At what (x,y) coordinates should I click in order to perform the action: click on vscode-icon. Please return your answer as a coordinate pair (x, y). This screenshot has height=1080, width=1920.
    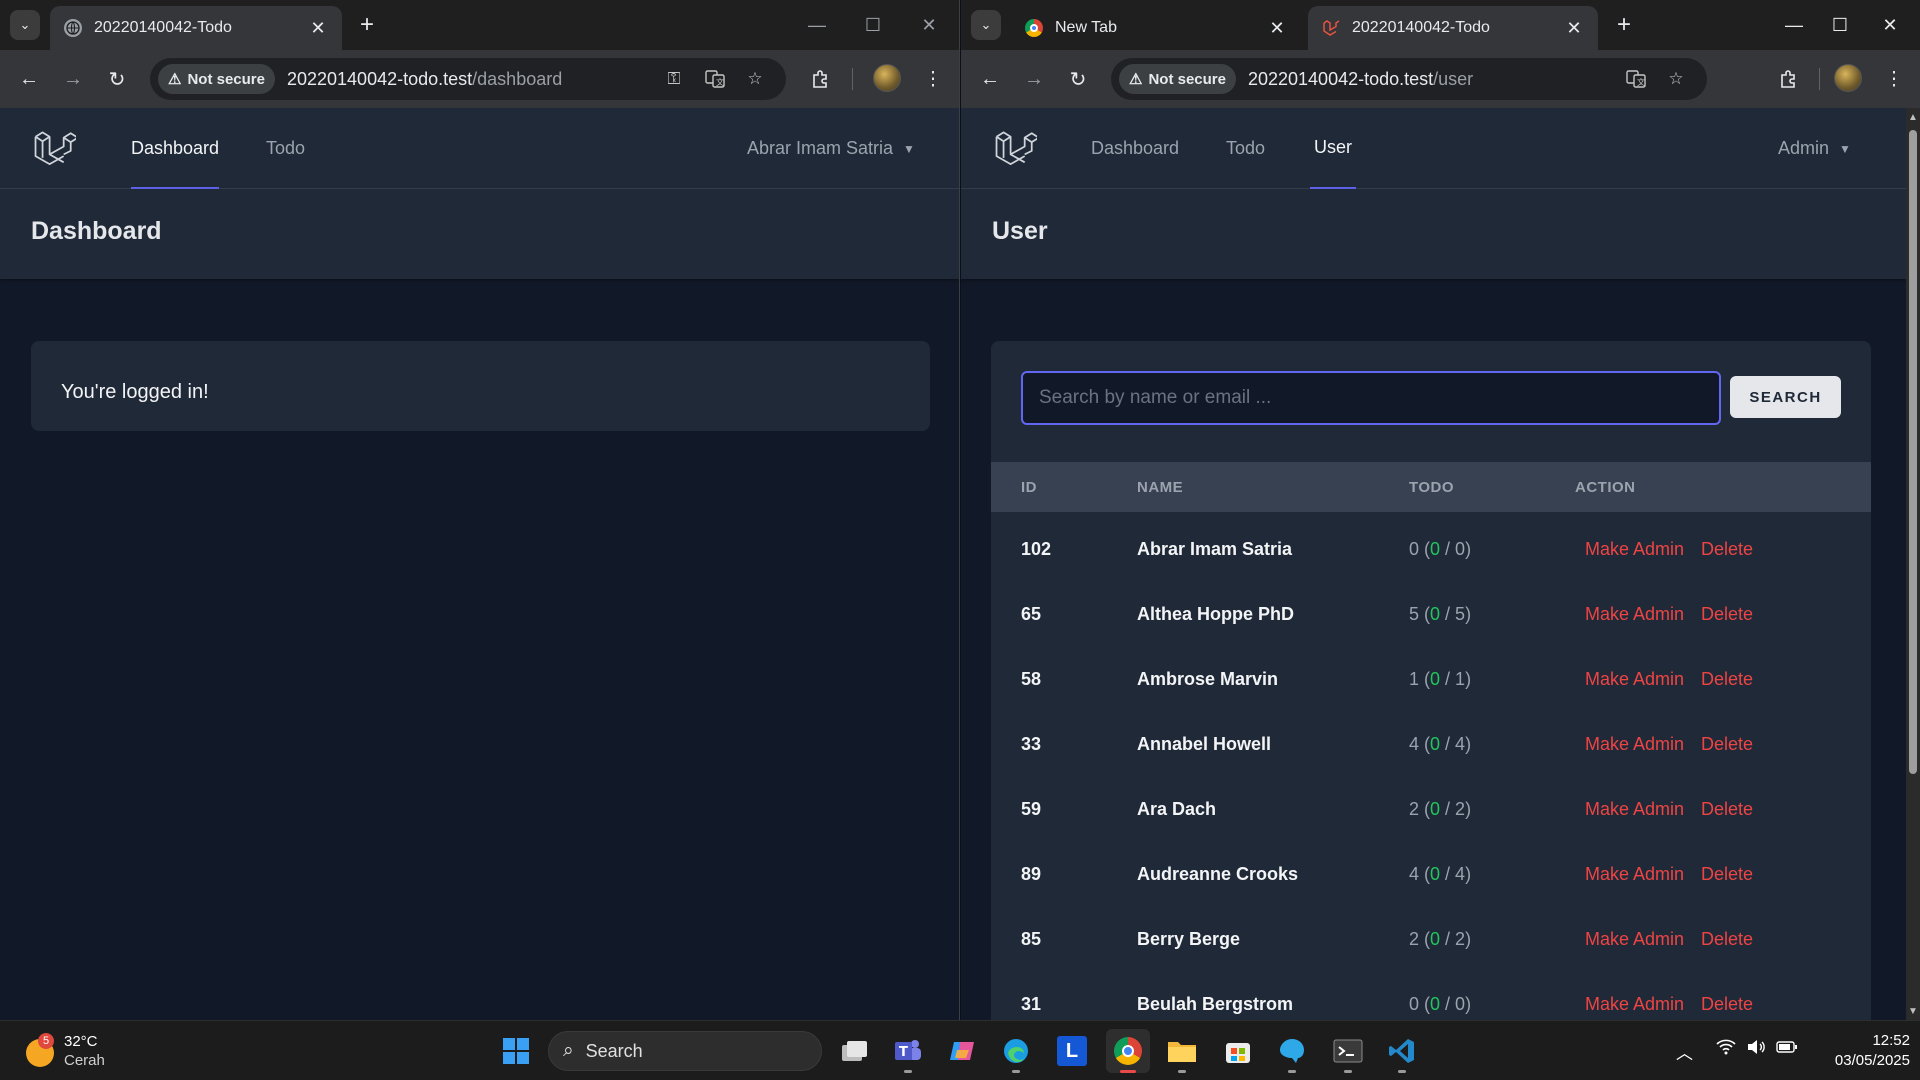
    Looking at the image, I should click on (1402, 1051).